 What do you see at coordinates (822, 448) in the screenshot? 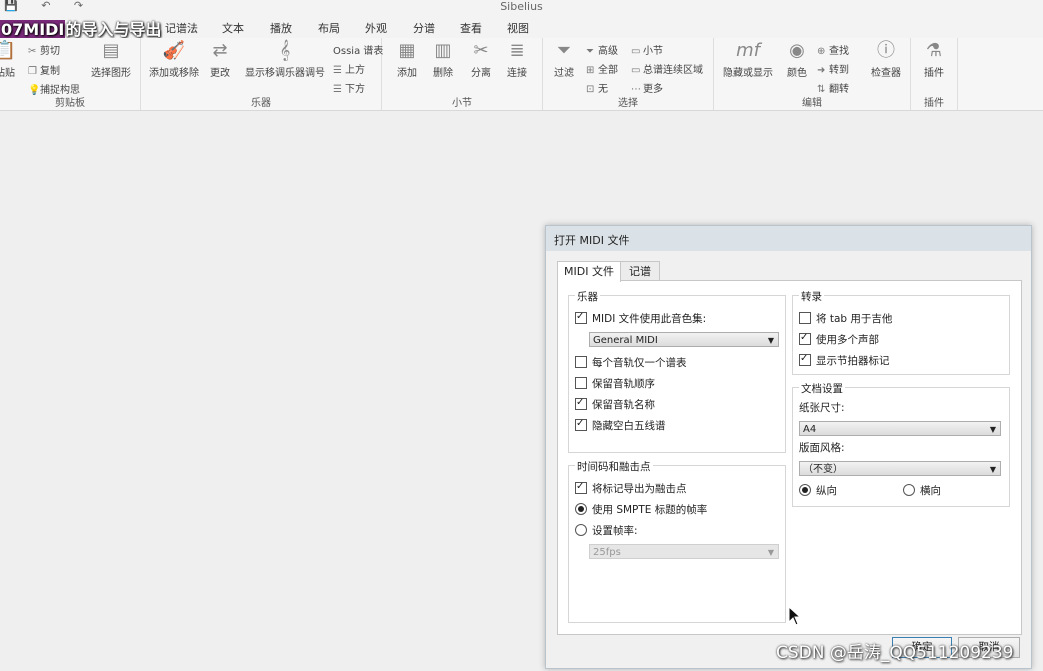
I see `house-style-label: 版面风格:` at bounding box center [822, 448].